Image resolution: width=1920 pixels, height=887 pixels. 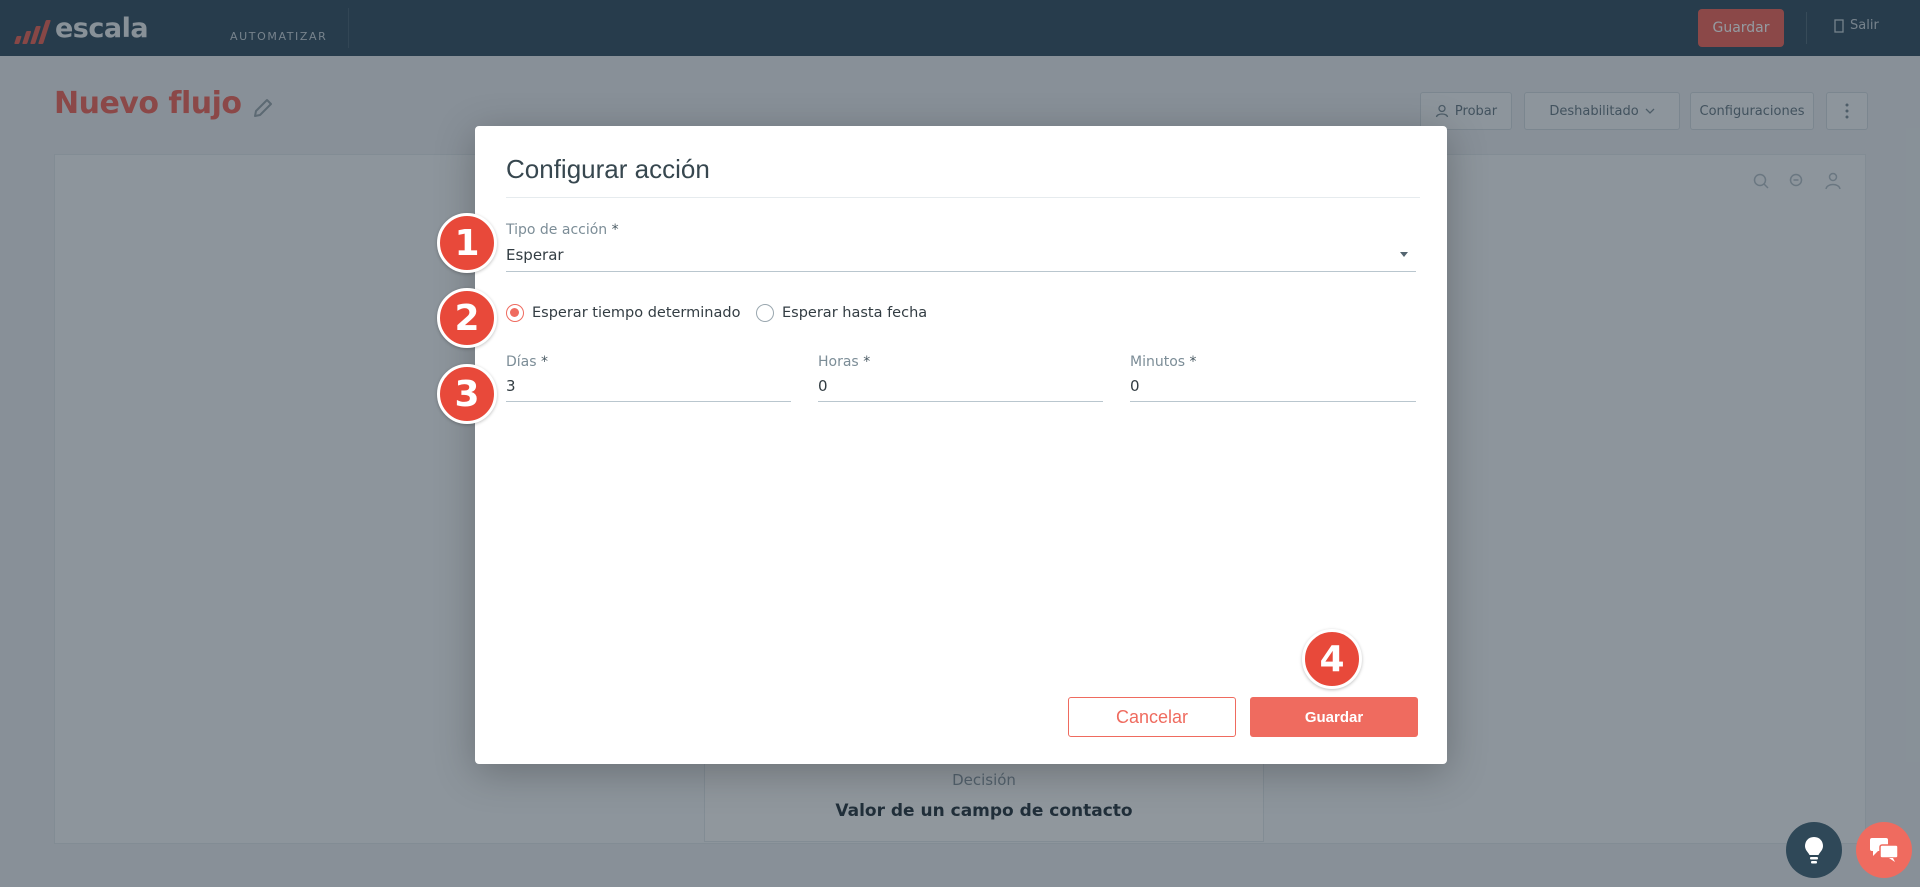 I want to click on hours-underline, so click(x=960, y=401).